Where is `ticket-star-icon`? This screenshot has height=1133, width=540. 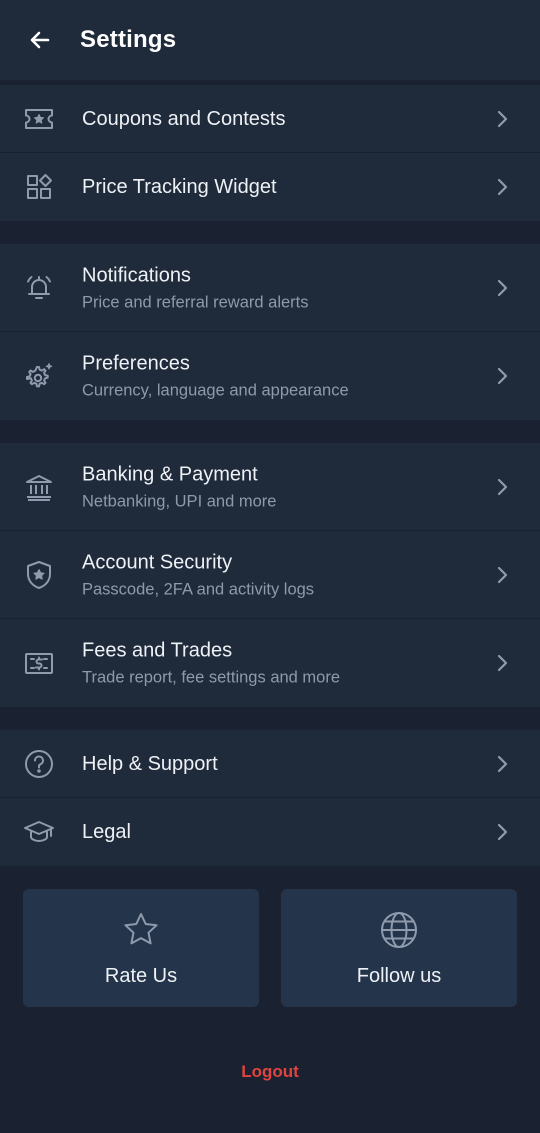 ticket-star-icon is located at coordinates (39, 119).